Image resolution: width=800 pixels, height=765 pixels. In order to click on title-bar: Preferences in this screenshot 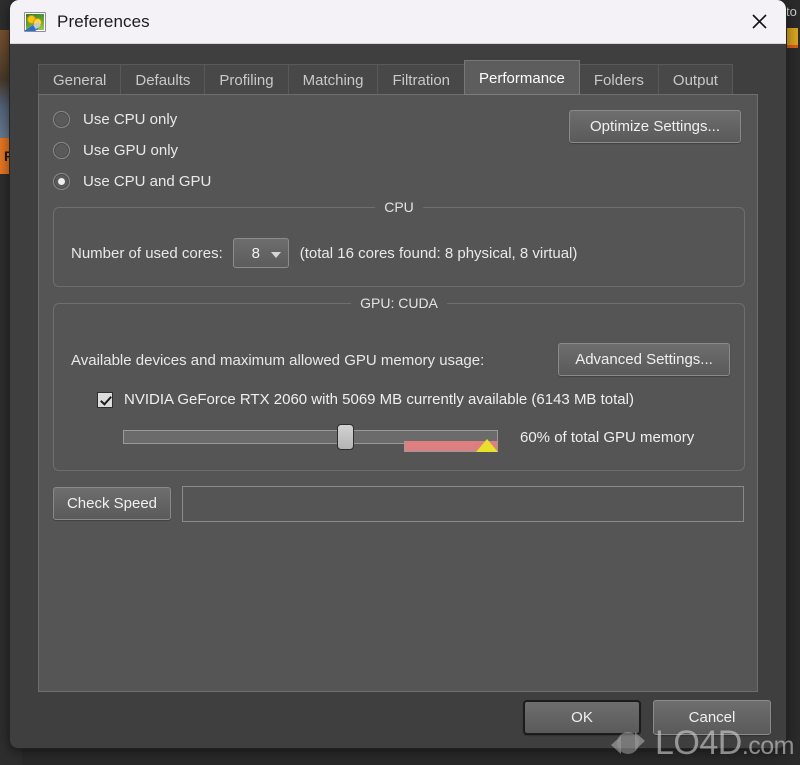, I will do `click(398, 22)`.